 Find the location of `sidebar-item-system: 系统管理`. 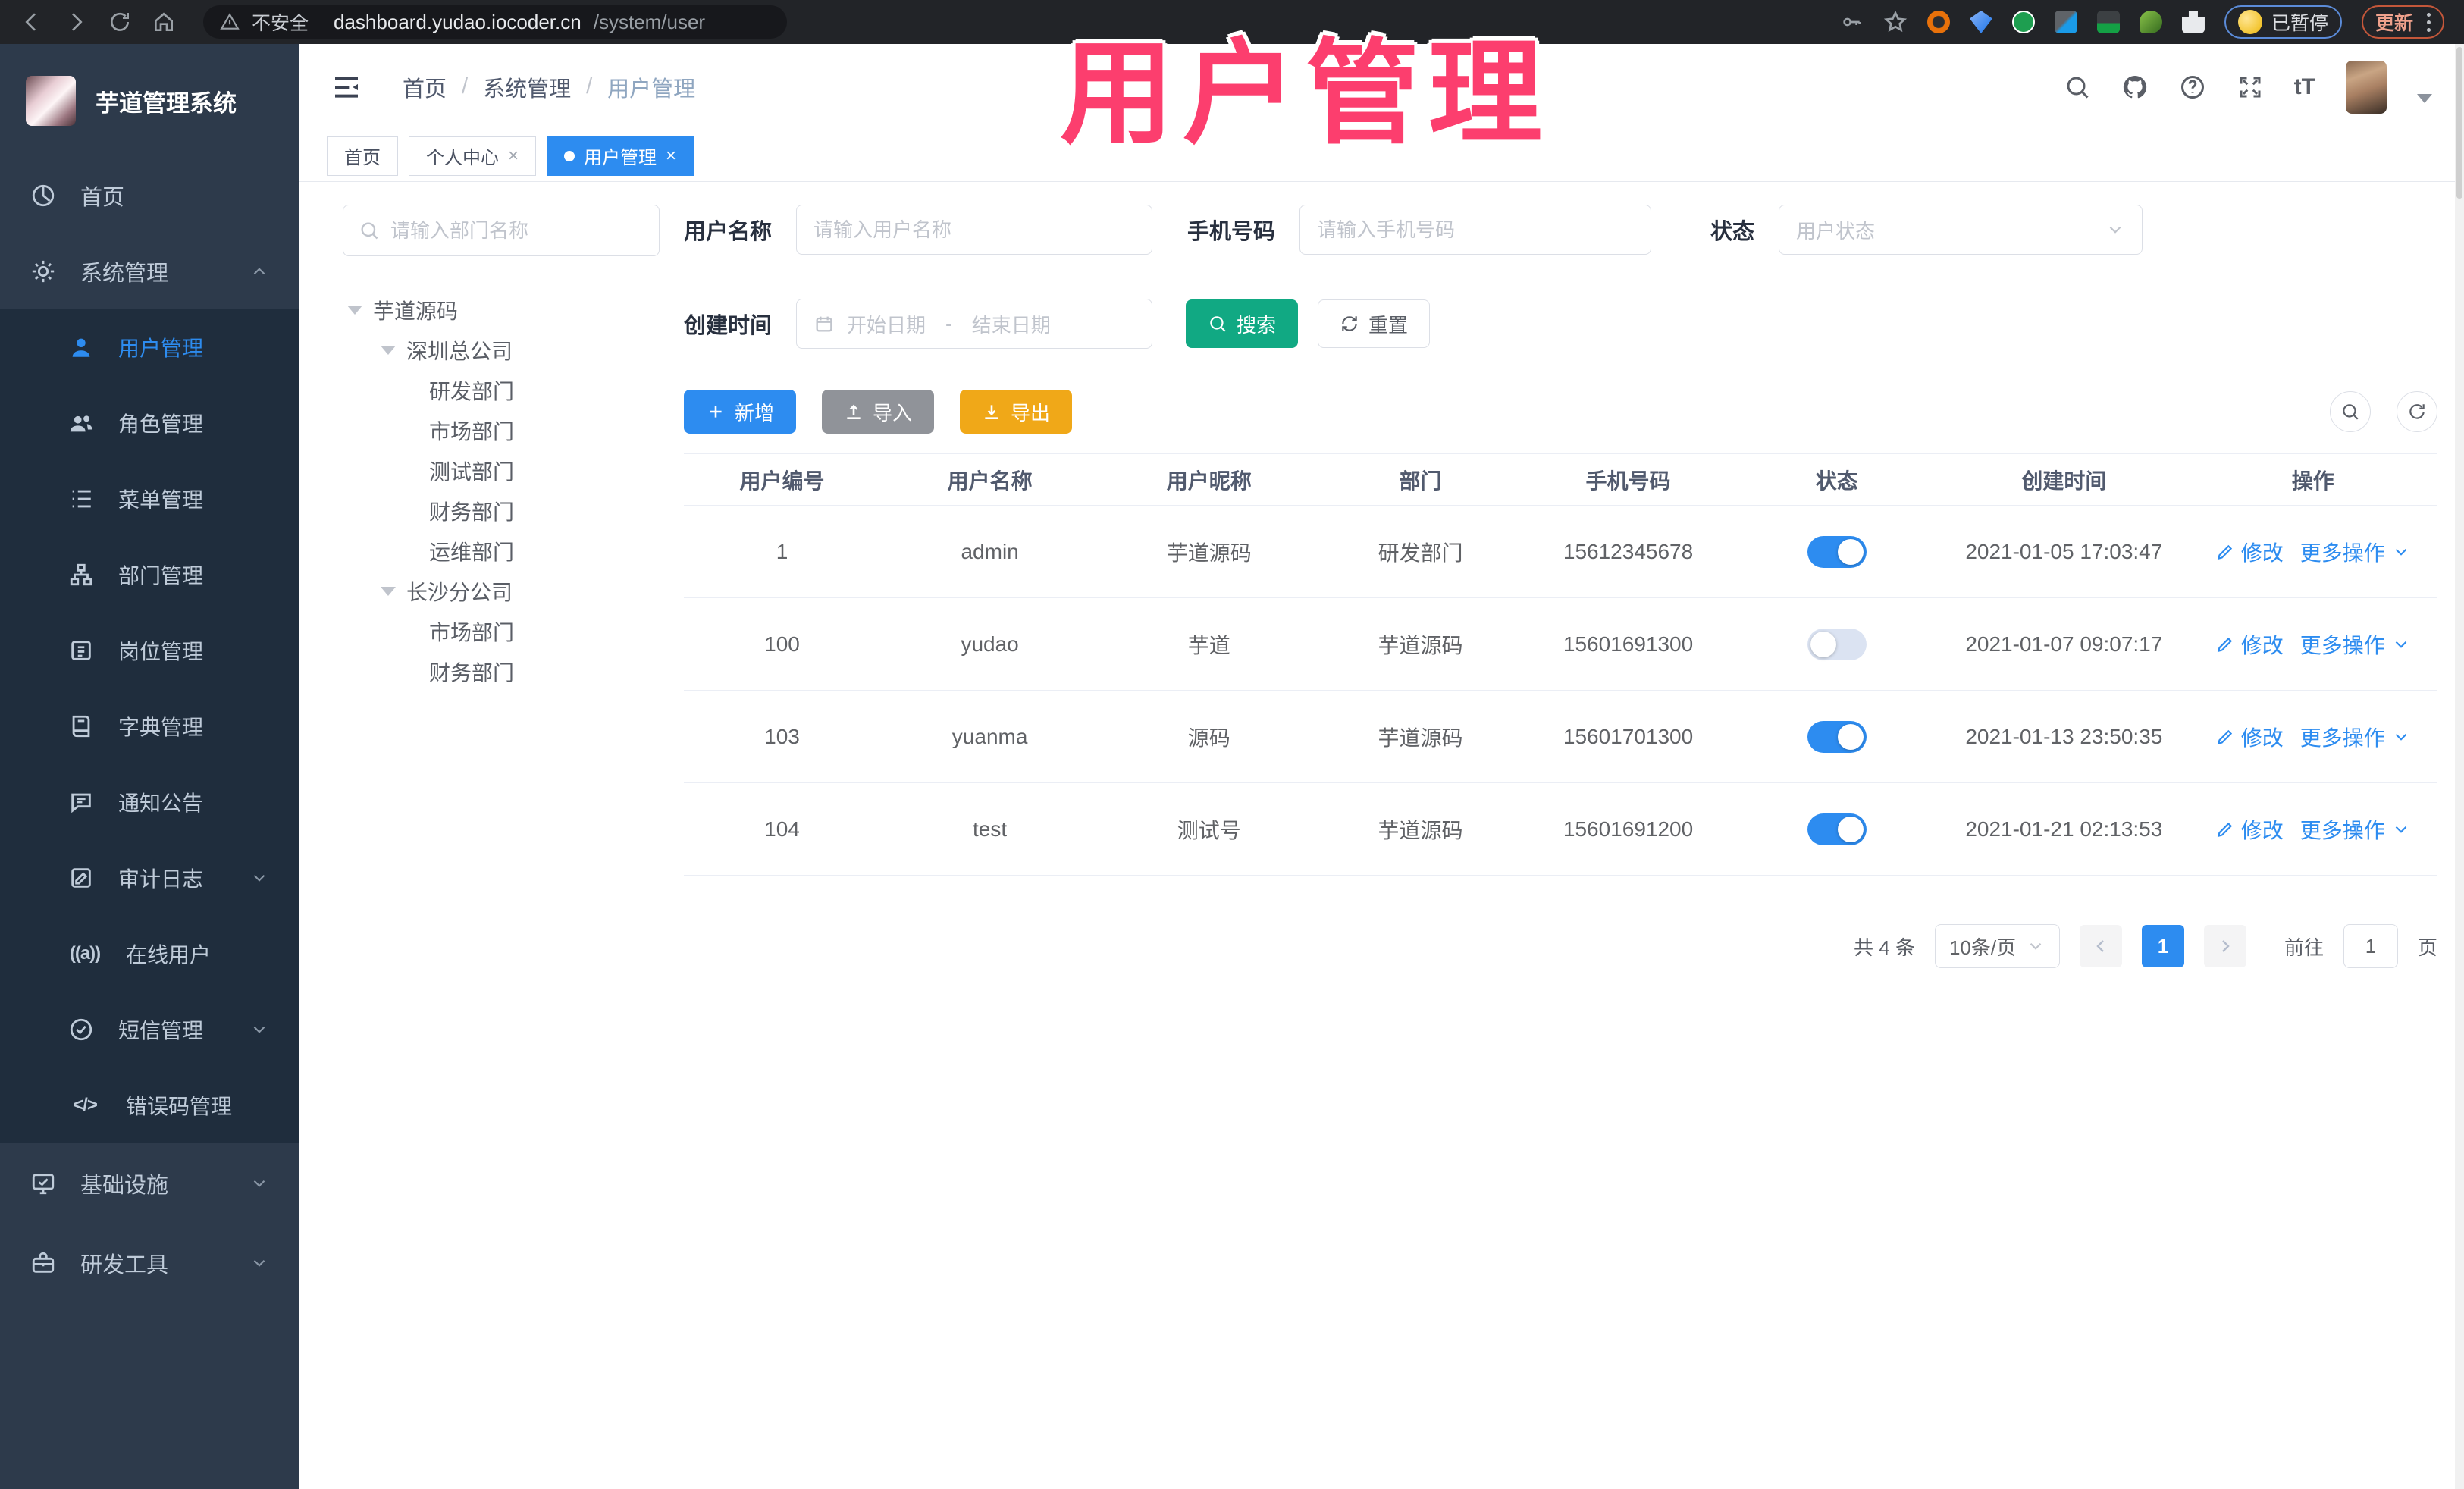

sidebar-item-system: 系统管理 is located at coordinates (150, 271).